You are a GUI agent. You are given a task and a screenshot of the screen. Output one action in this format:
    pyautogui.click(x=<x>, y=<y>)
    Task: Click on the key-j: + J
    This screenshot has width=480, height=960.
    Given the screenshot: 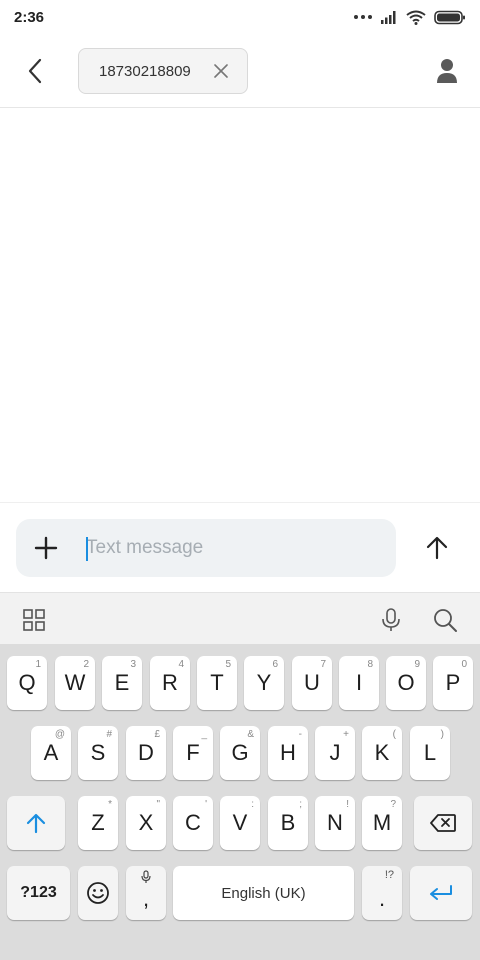 What is the action you would take?
    pyautogui.click(x=335, y=753)
    